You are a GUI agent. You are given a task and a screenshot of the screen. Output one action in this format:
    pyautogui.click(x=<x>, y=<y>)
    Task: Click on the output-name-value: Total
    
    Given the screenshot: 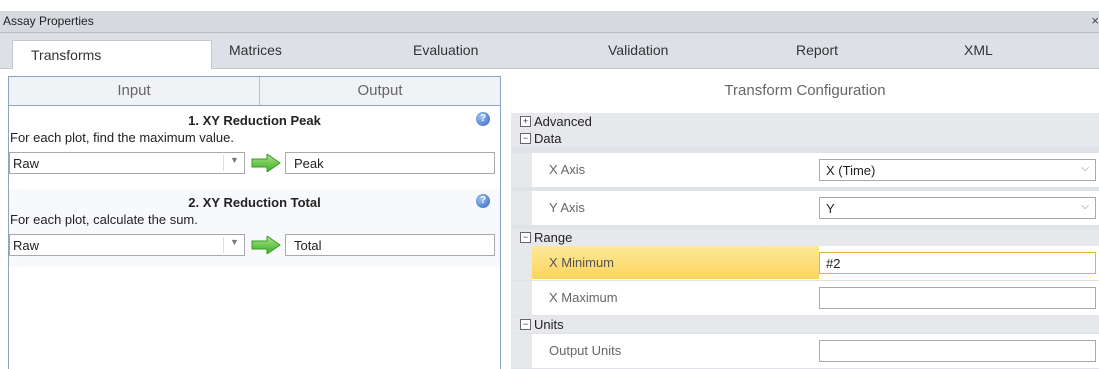 What is the action you would take?
    pyautogui.click(x=308, y=245)
    